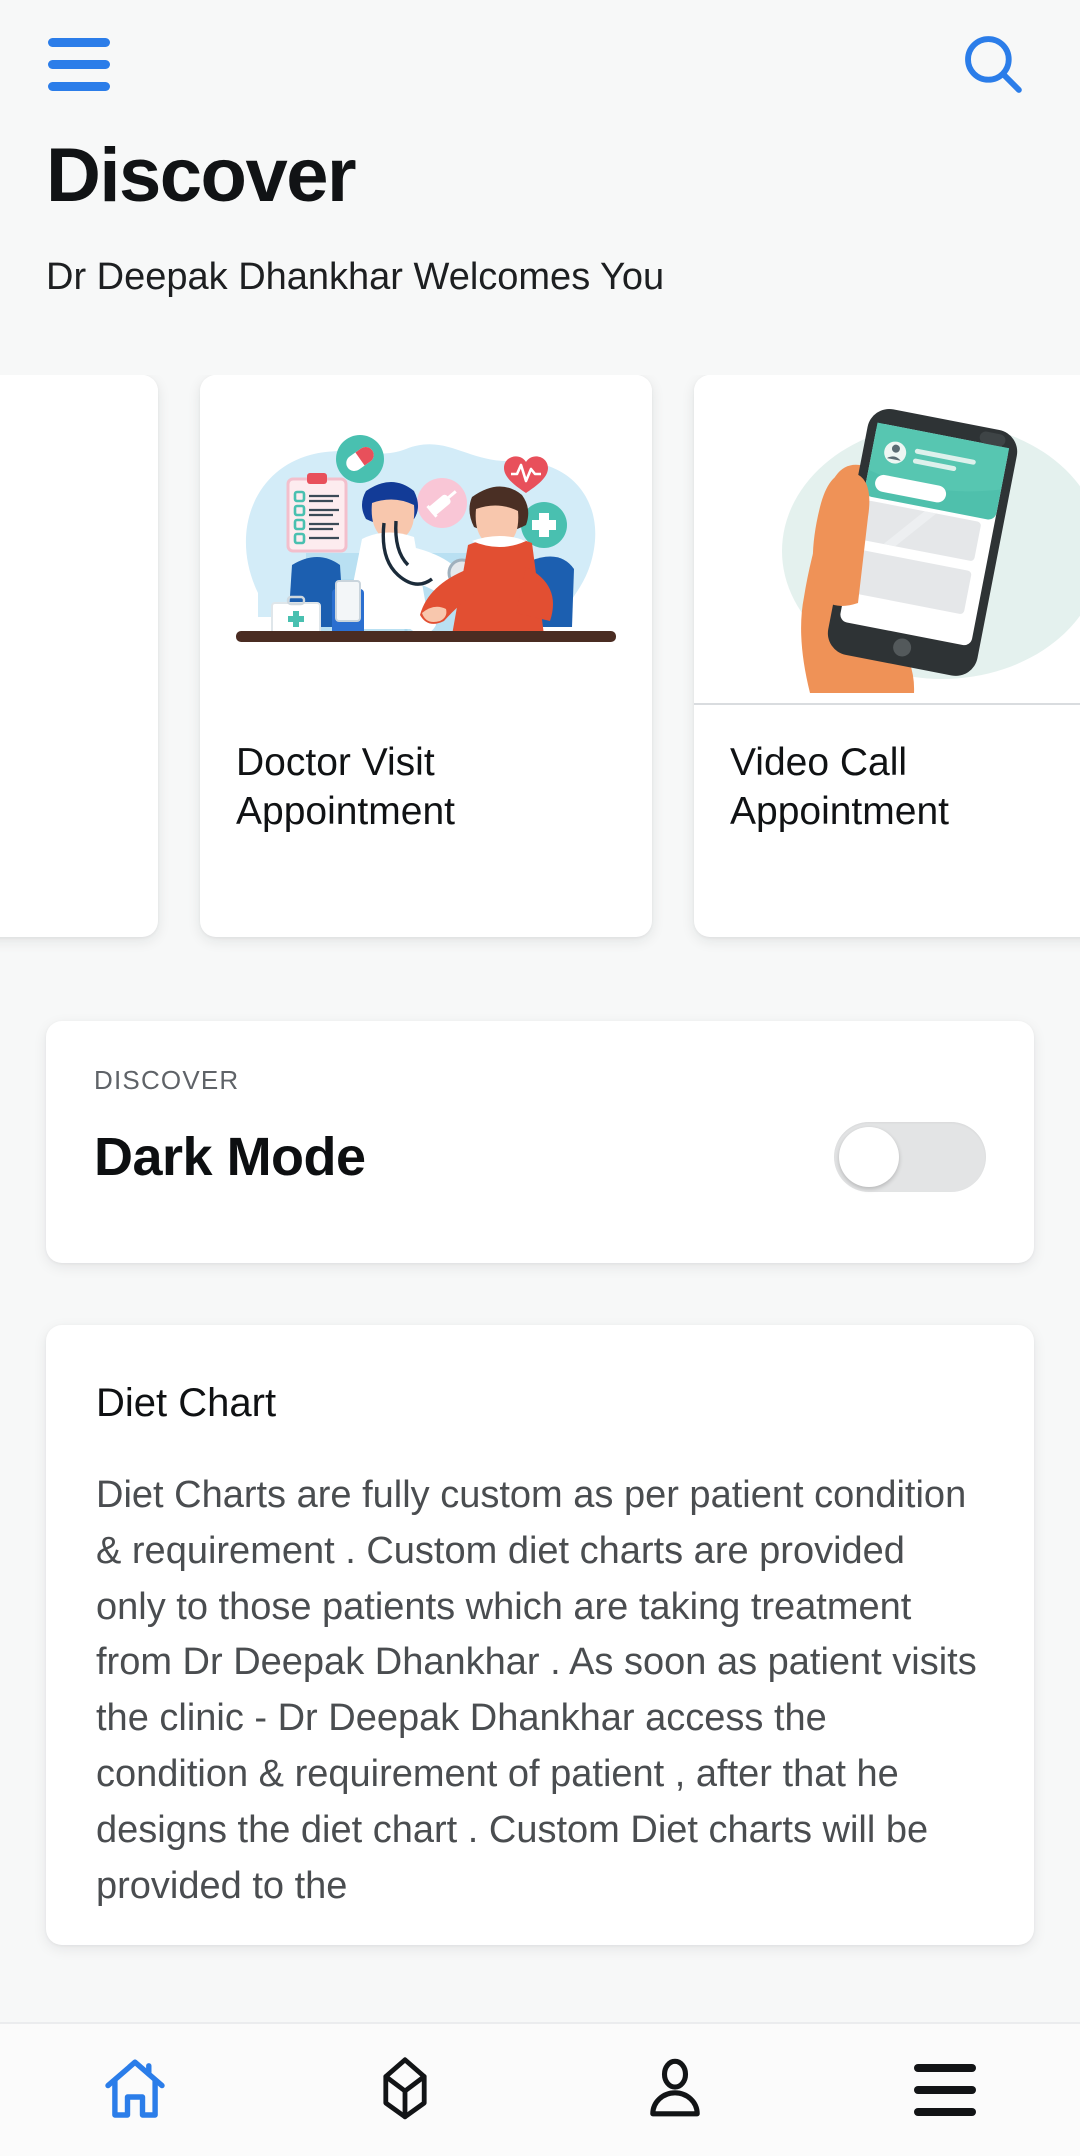 The height and width of the screenshot is (2156, 1080). I want to click on nav-item-products, so click(405, 2090).